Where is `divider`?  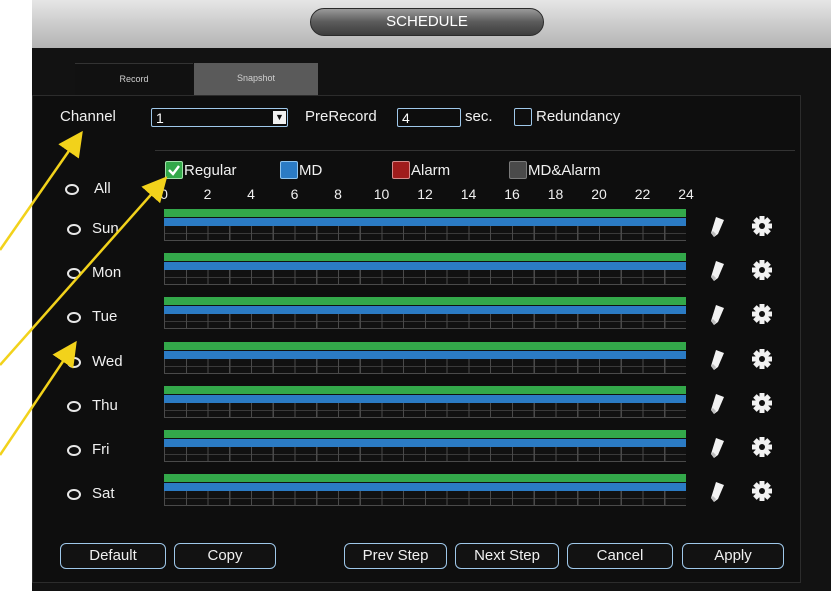
divider is located at coordinates (475, 150).